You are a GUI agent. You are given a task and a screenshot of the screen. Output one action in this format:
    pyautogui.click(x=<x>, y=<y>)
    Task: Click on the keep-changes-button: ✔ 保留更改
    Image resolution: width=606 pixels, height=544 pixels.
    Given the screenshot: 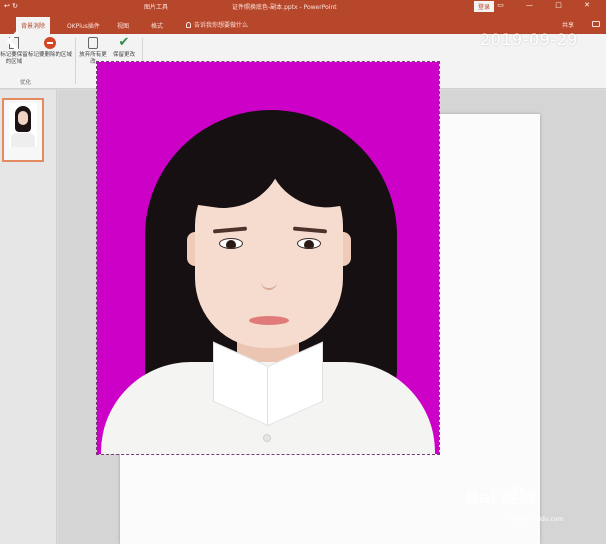 What is the action you would take?
    pyautogui.click(x=124, y=47)
    